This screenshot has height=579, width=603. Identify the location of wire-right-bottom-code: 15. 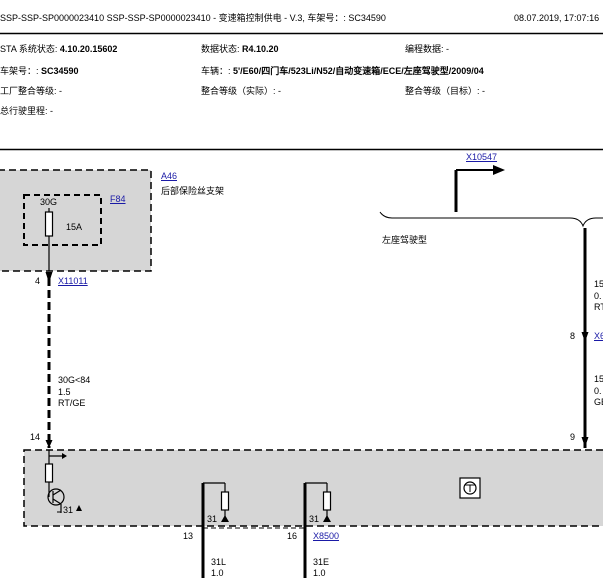
(598, 379).